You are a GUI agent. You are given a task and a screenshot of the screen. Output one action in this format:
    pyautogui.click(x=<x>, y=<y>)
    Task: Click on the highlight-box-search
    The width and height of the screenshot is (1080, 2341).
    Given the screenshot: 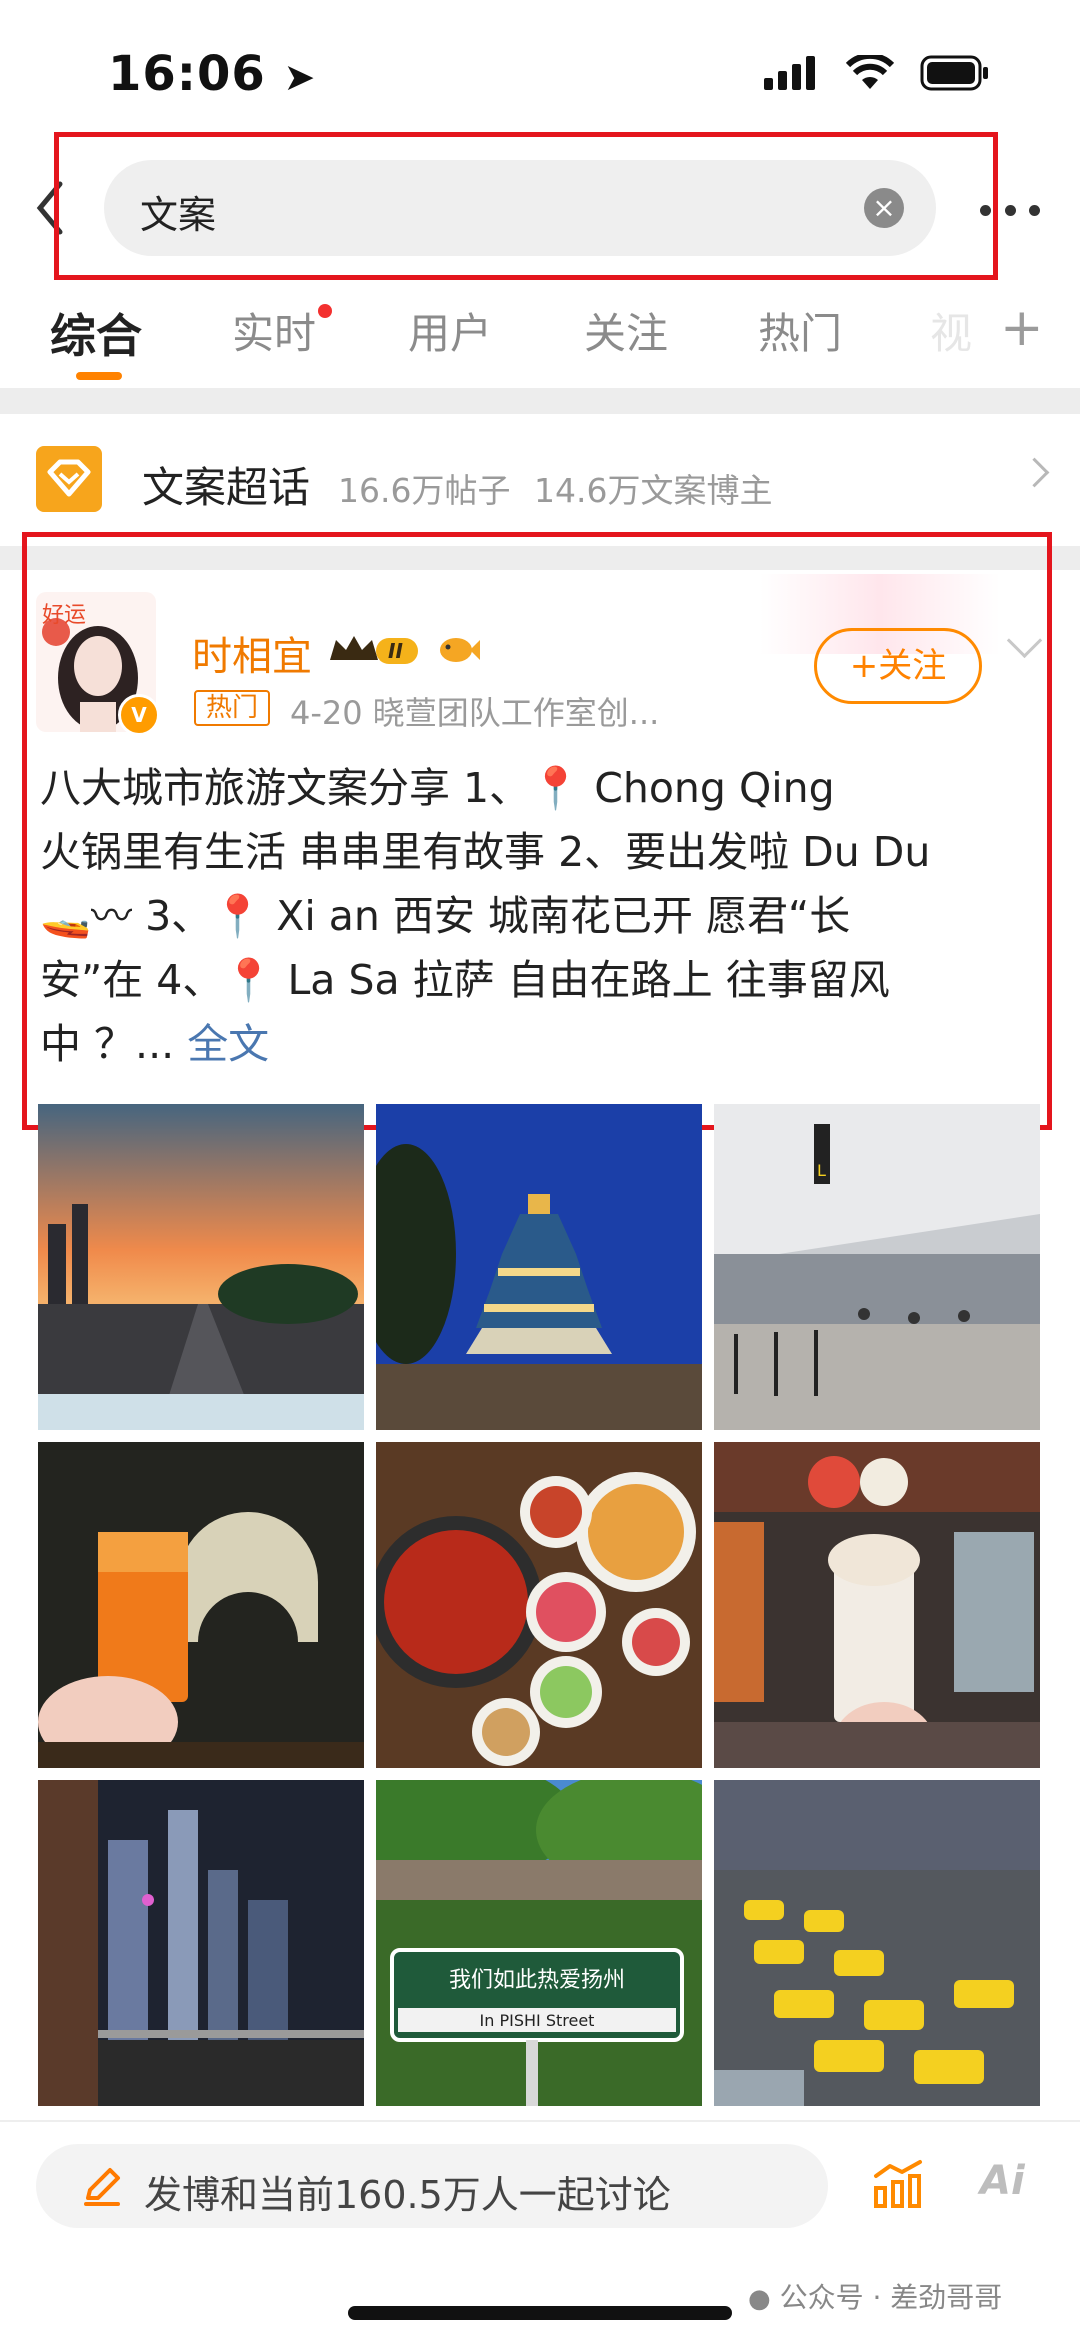 What is the action you would take?
    pyautogui.click(x=526, y=206)
    